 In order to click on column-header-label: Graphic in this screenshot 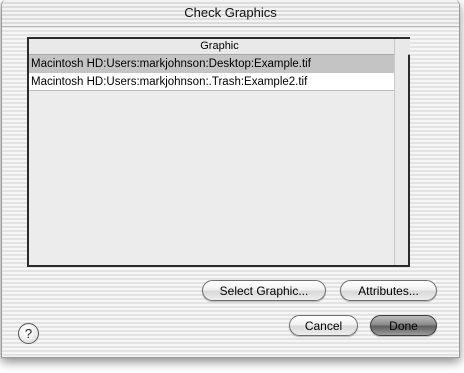, I will do `click(219, 46)`.